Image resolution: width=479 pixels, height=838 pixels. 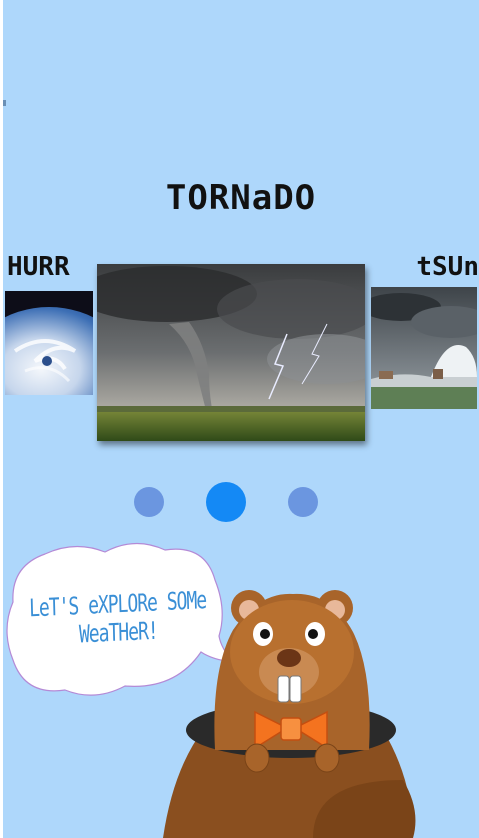 I want to click on tsunami-card, so click(x=424, y=348).